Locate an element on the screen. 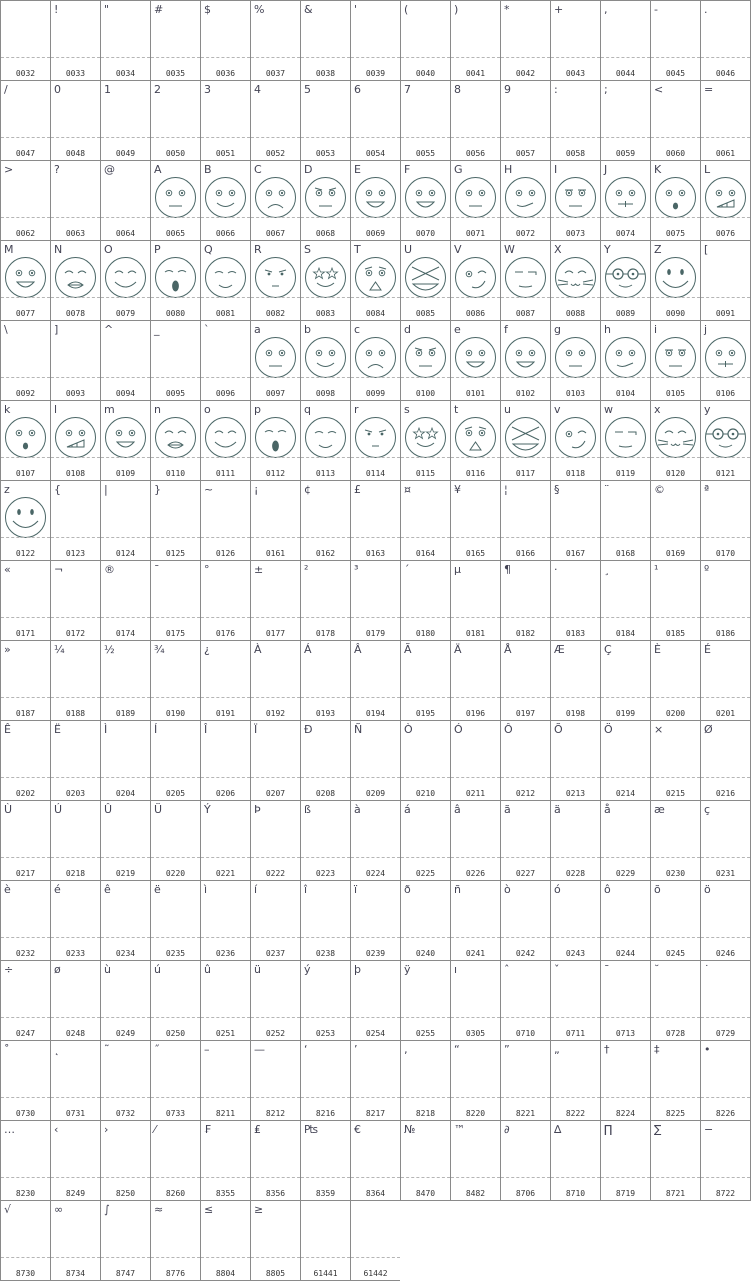  glyph-cell: R 0082 is located at coordinates (275, 280).